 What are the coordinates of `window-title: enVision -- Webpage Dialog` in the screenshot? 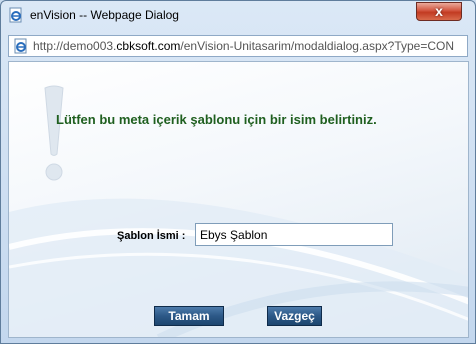 It's located at (104, 15).